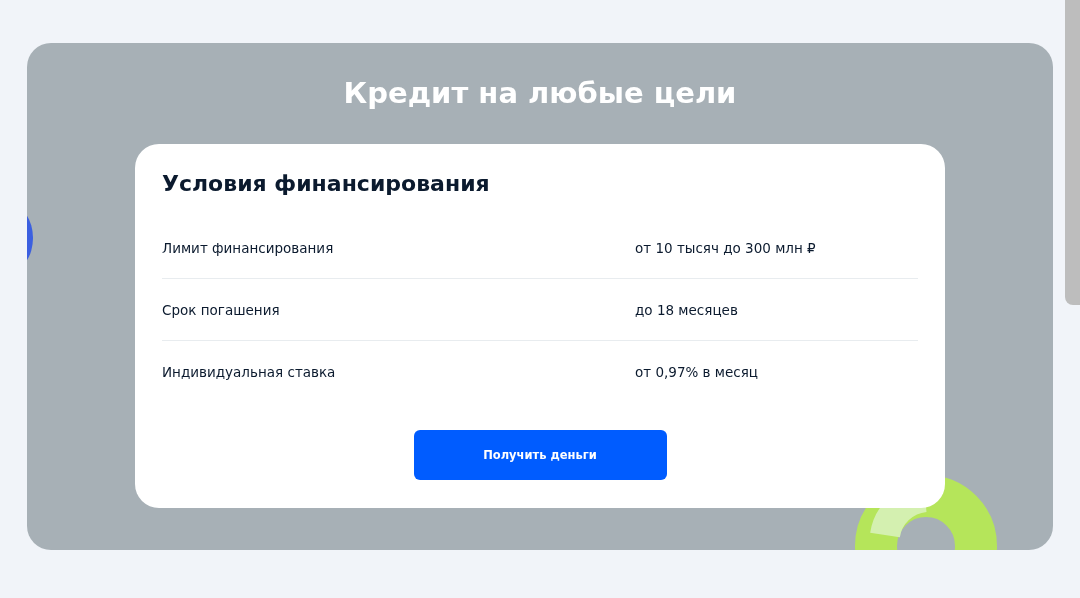  Describe the element at coordinates (326, 184) in the screenshot. I see `card-heading: Условия финансирования` at that location.